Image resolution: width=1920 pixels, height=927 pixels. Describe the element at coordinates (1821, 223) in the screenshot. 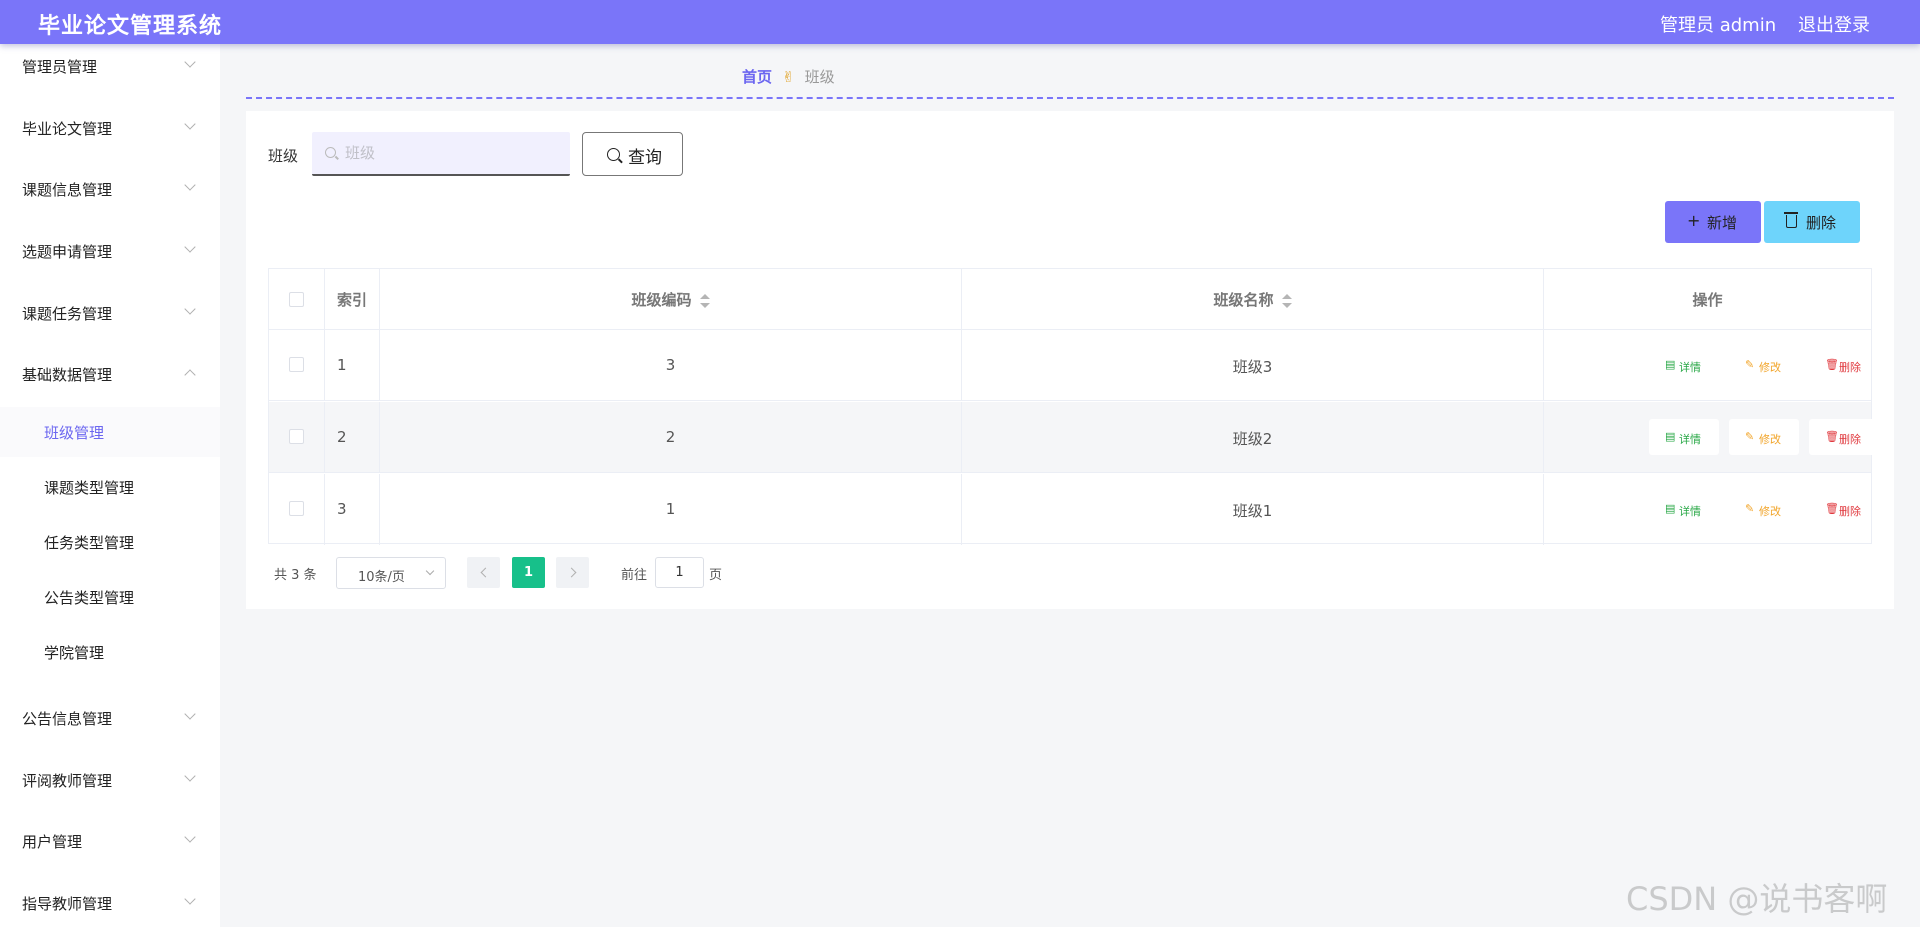

I see `delete-button-label: 删除` at that location.